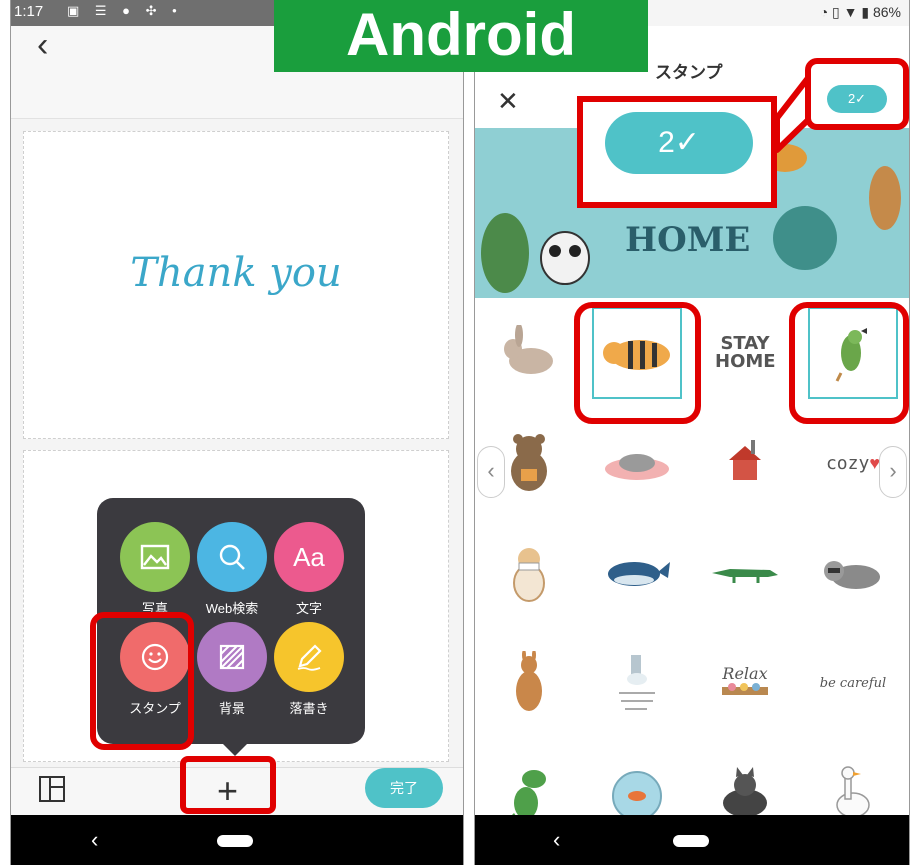  Describe the element at coordinates (461, 36) in the screenshot. I see `platform-label: Android` at that location.